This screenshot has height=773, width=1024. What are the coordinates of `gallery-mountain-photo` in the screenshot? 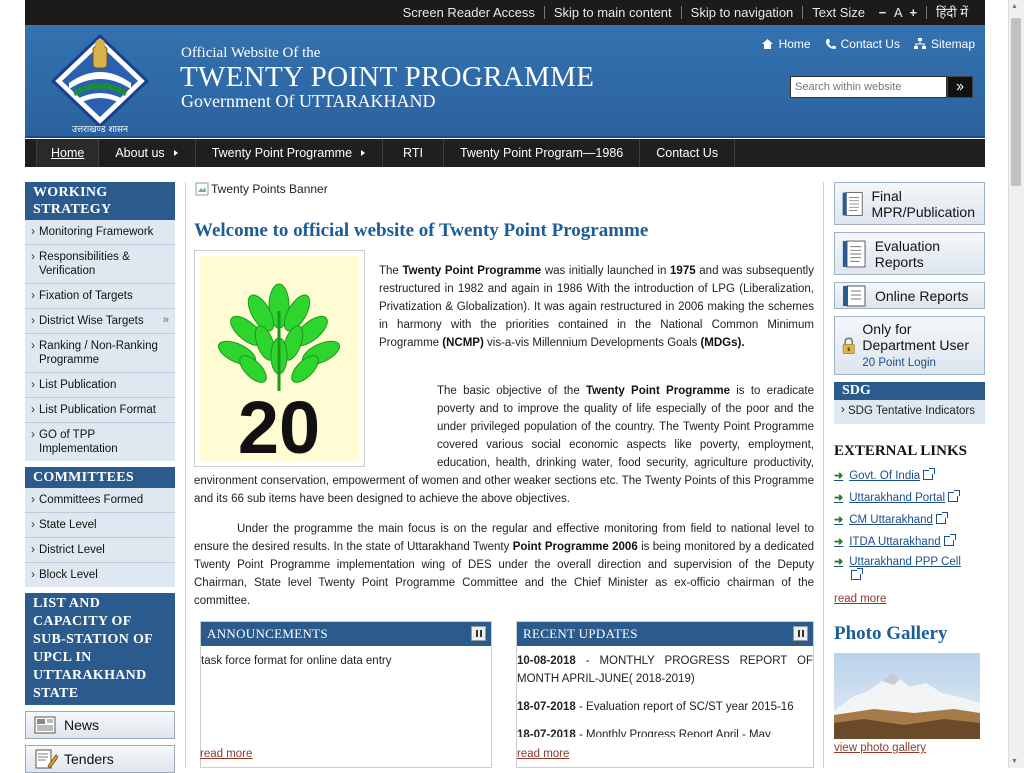 It's located at (907, 696).